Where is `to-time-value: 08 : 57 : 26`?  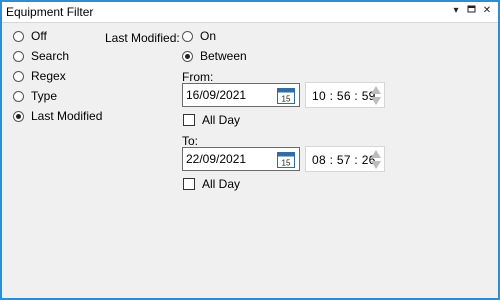 to-time-value: 08 : 57 : 26 is located at coordinates (344, 160).